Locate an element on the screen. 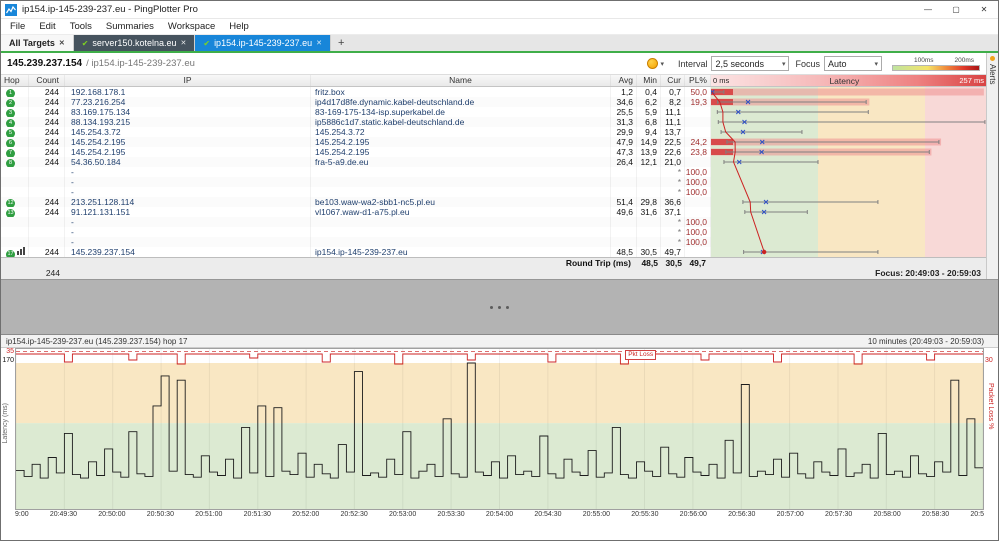  new-tab-button: + is located at coordinates (341, 43).